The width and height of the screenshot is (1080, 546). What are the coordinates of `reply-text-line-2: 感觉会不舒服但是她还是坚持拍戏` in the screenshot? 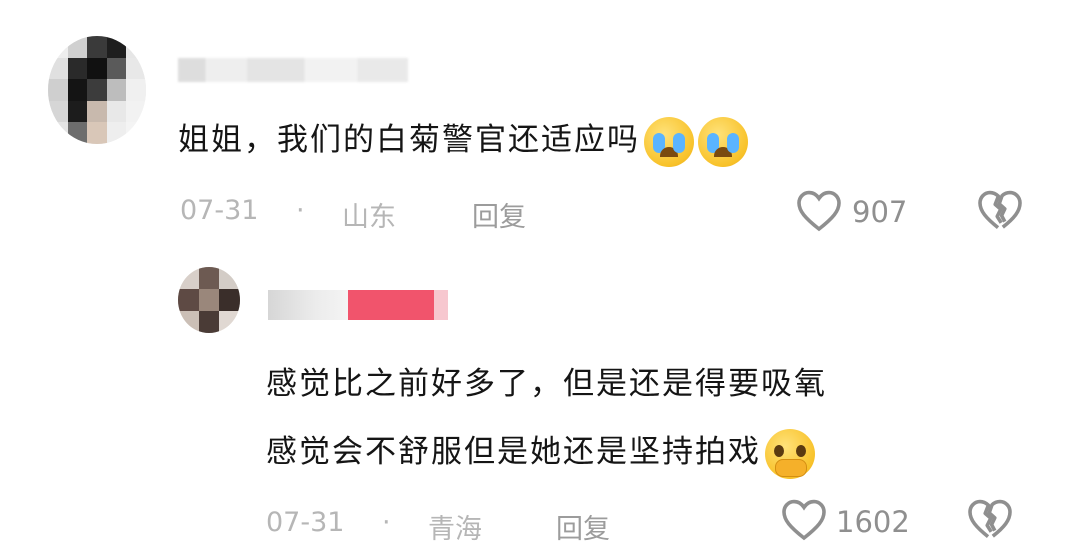 It's located at (540, 452).